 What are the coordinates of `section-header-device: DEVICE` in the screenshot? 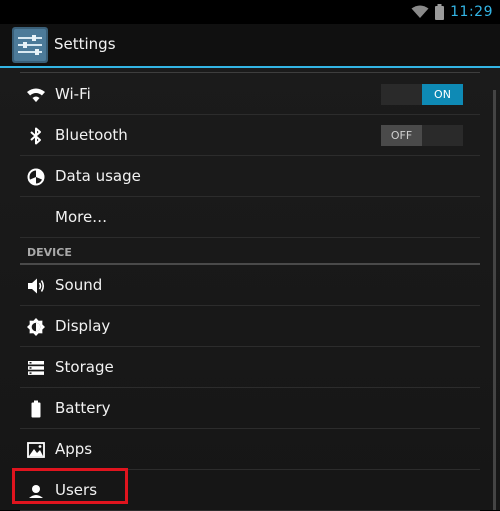 It's located at (250, 253).